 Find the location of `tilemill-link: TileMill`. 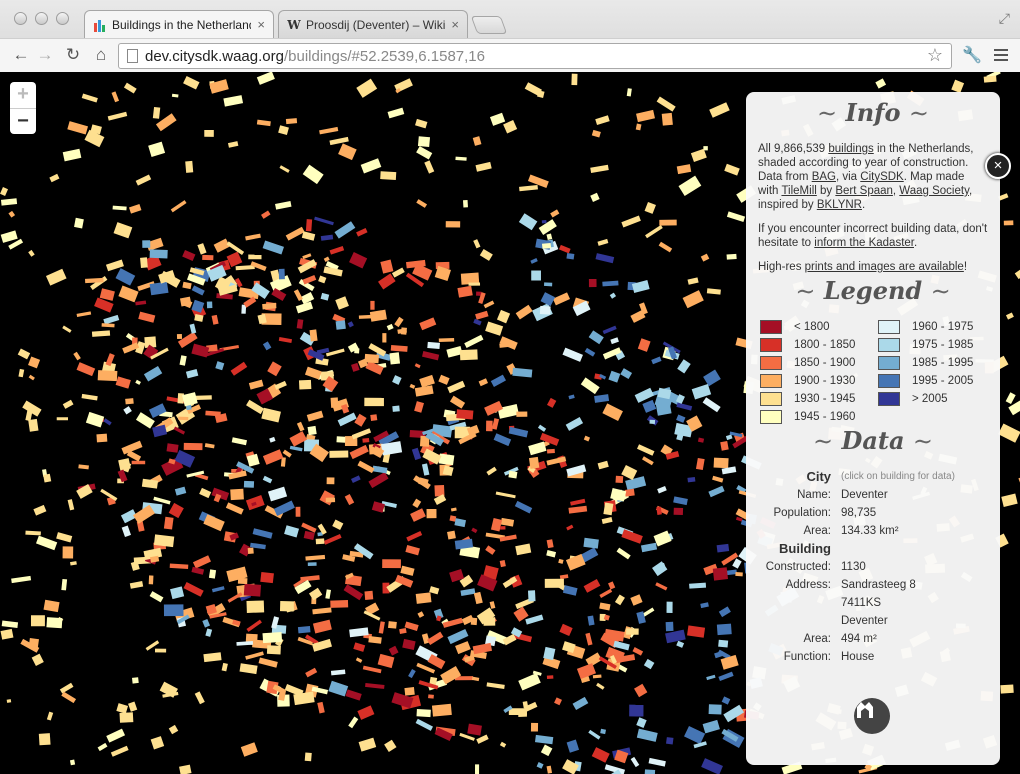

tilemill-link: TileMill is located at coordinates (798, 191).